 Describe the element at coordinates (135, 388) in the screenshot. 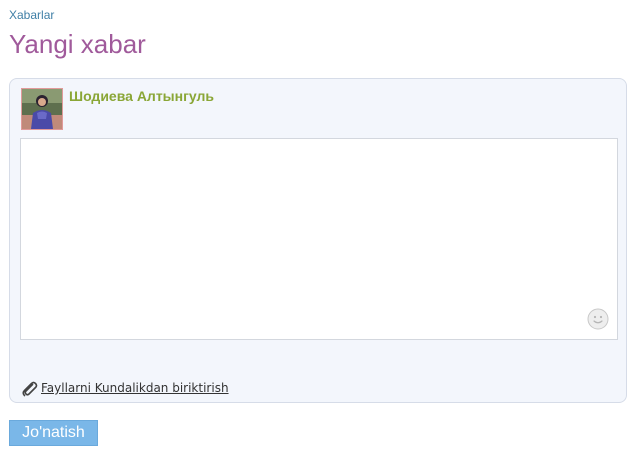

I see `attach-files-label: Fayllarni Kundalikdan biriktirish` at that location.